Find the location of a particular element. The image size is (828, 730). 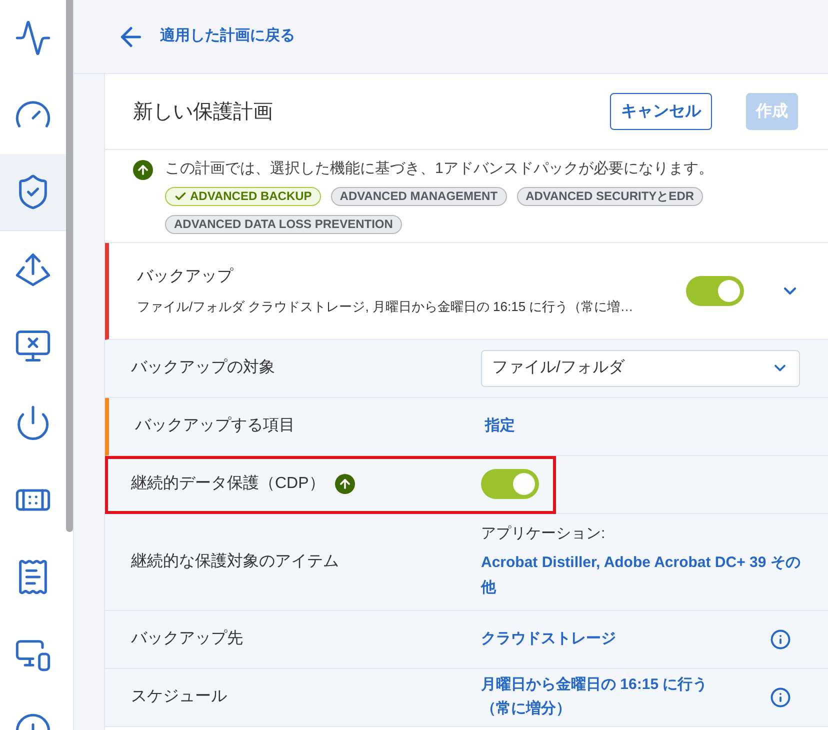

cancel-button: キャンセル is located at coordinates (661, 111).